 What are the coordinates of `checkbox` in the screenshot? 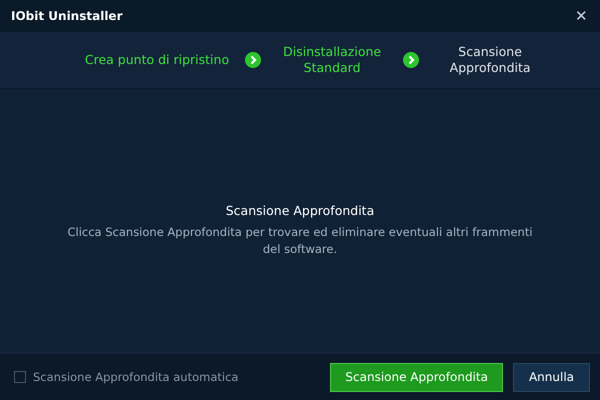 It's located at (20, 377).